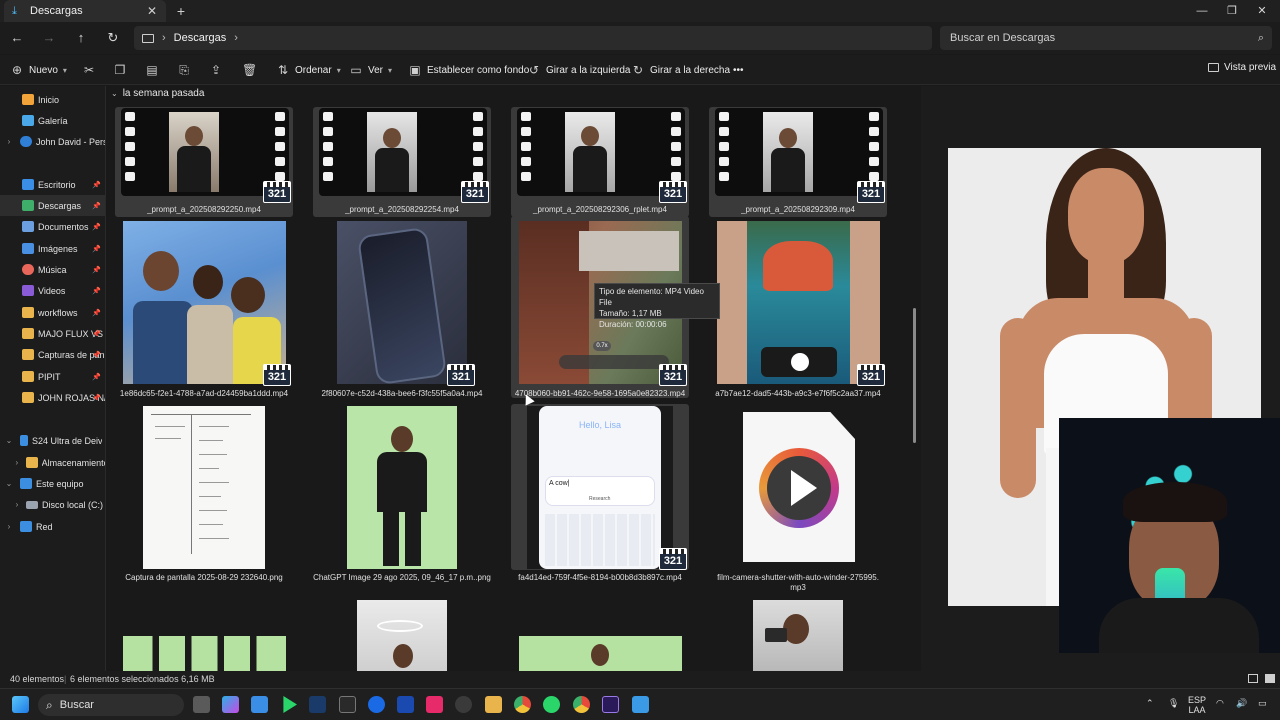  What do you see at coordinates (52, 397) in the screenshot?
I see `sidebar-item-john-rojas: JOHN ROJAS N/ 📌` at bounding box center [52, 397].